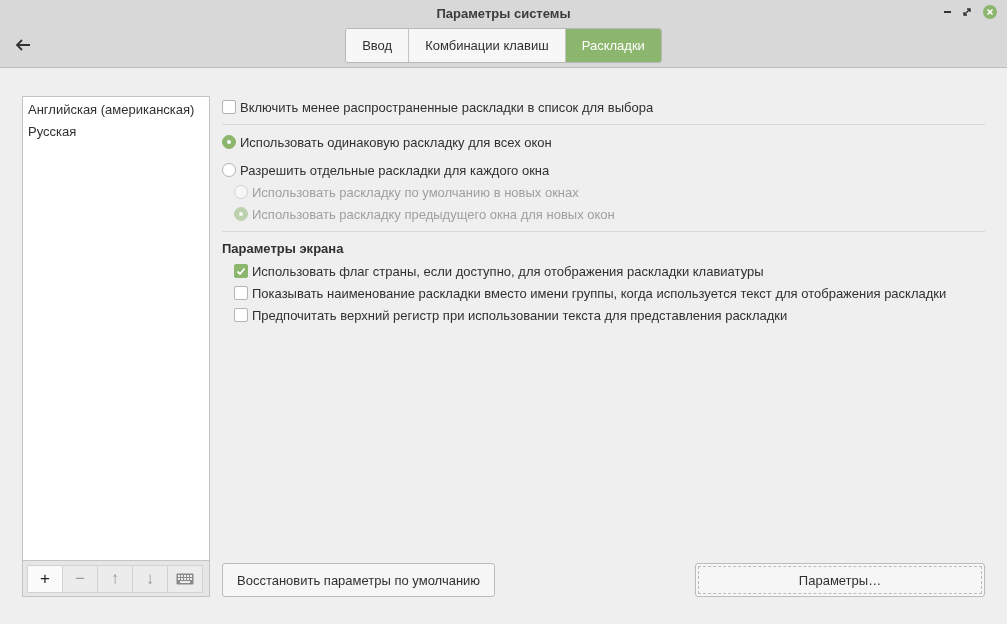 Image resolution: width=1007 pixels, height=624 pixels. Describe the element at coordinates (283, 249) in the screenshot. I see `section-heading: Параметры экрана` at that location.